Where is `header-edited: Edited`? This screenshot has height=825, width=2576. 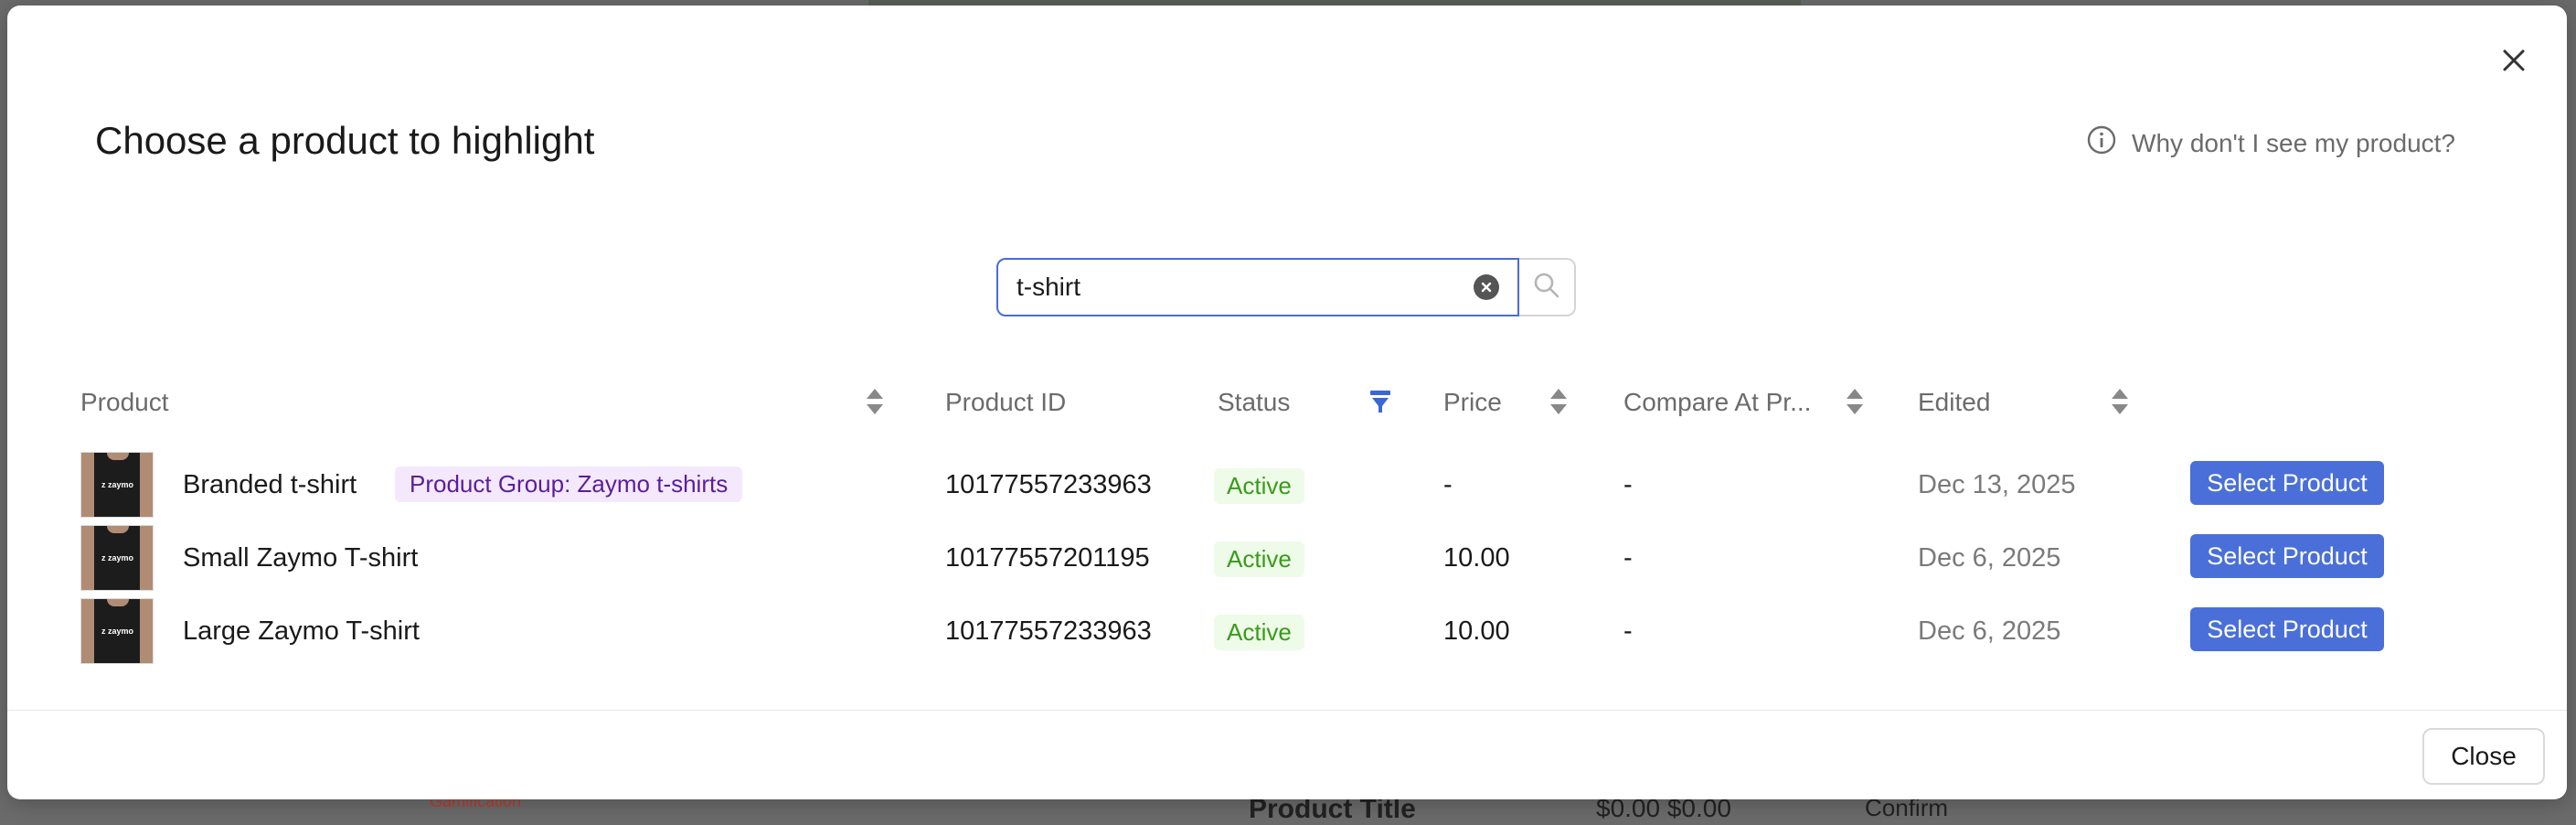
header-edited: Edited is located at coordinates (1954, 402).